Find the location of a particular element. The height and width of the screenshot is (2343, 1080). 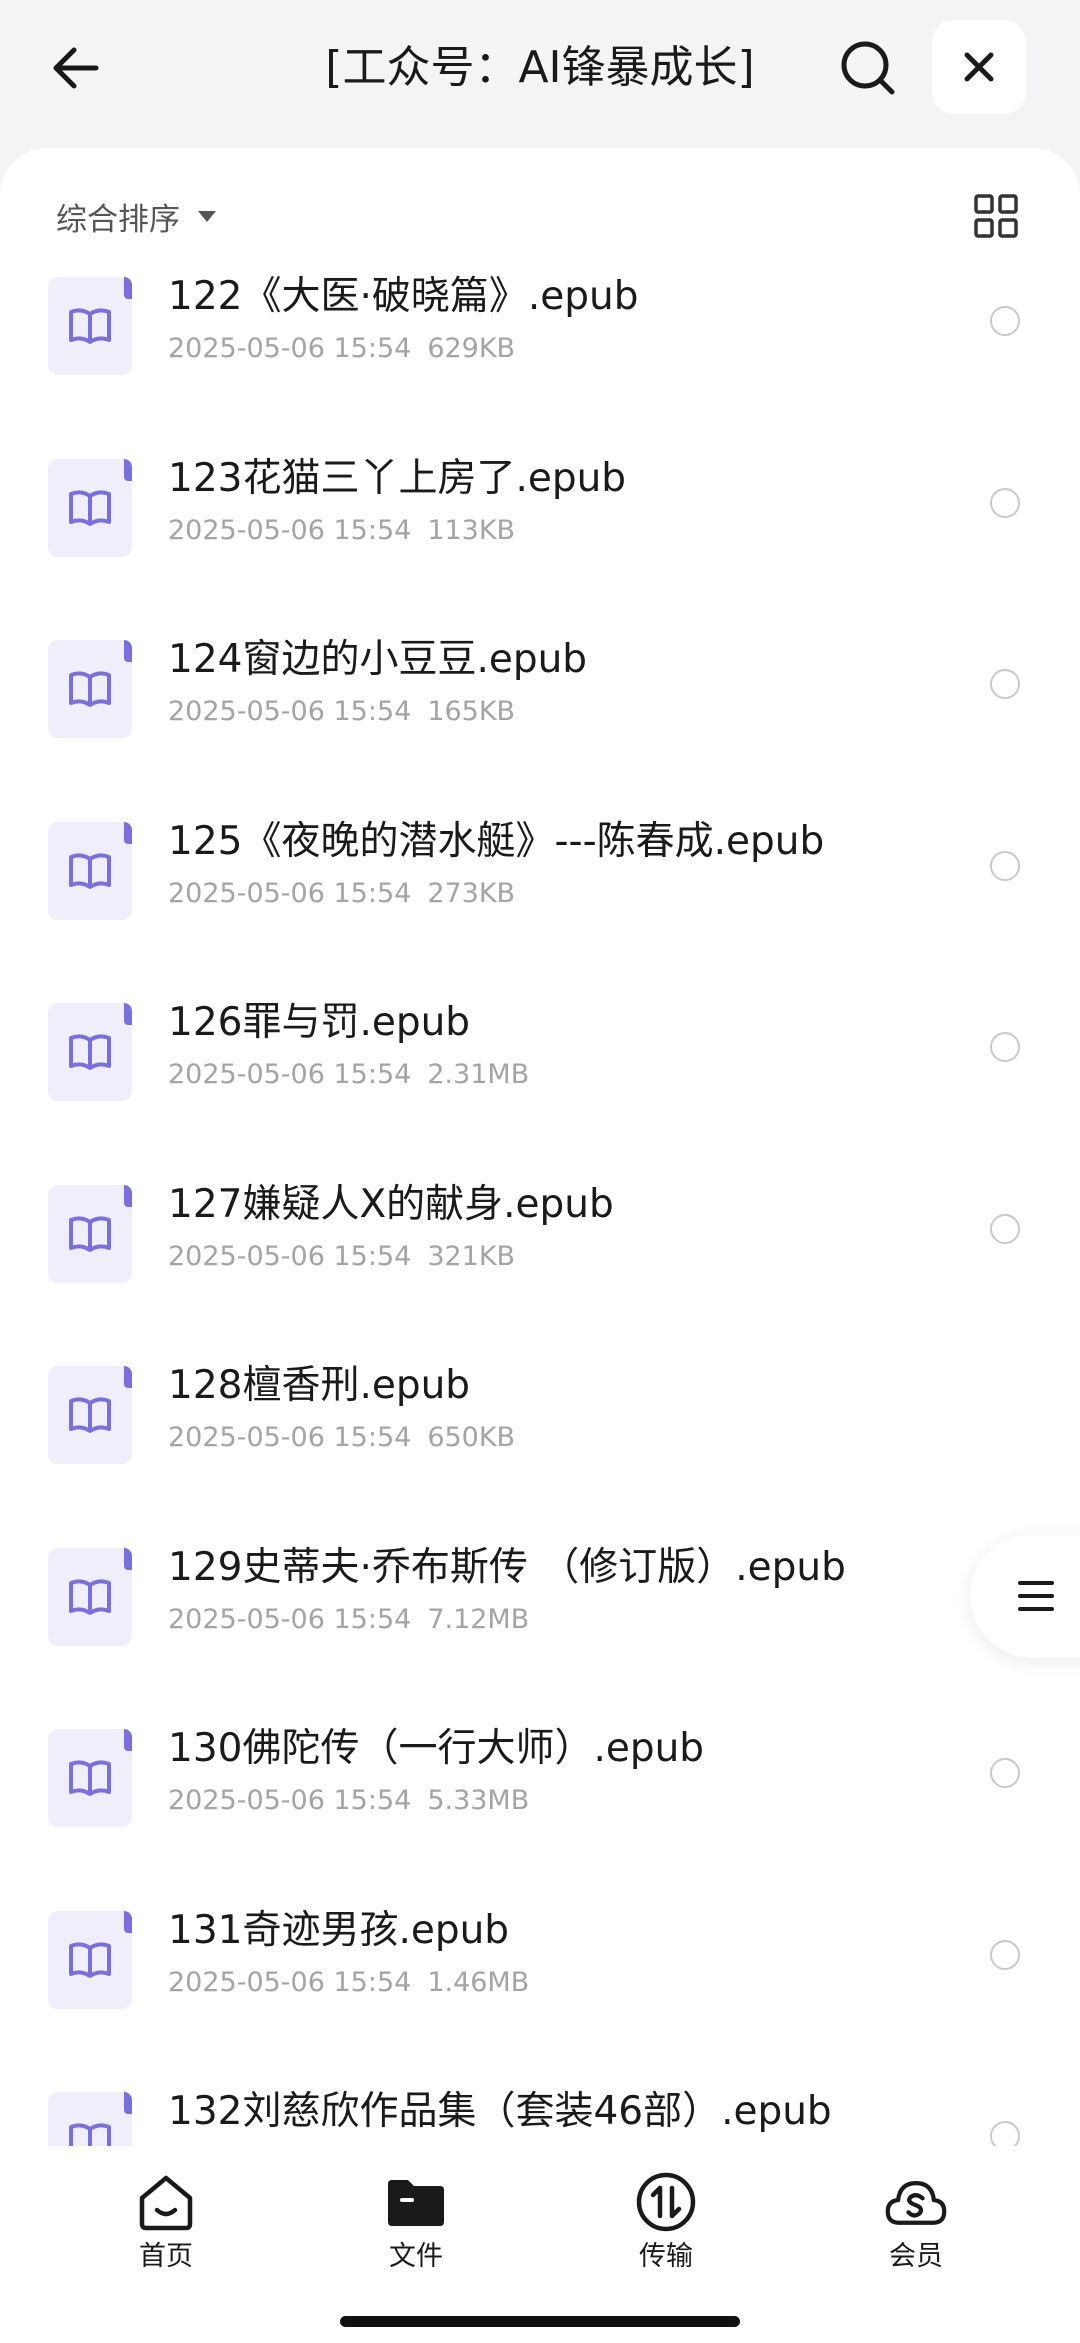

file-meta: 2025-05-06 15:54 113KB is located at coordinates (341, 531).